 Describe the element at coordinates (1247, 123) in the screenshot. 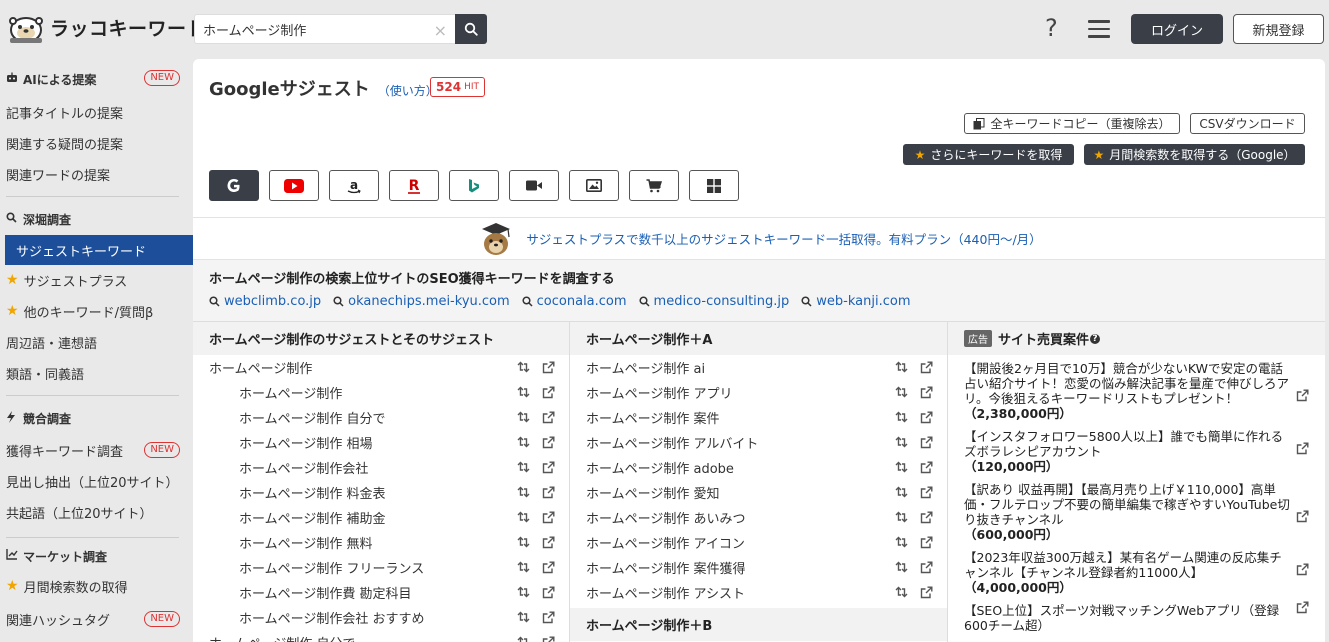

I see `csv-download-button: CSVダウンロード` at that location.